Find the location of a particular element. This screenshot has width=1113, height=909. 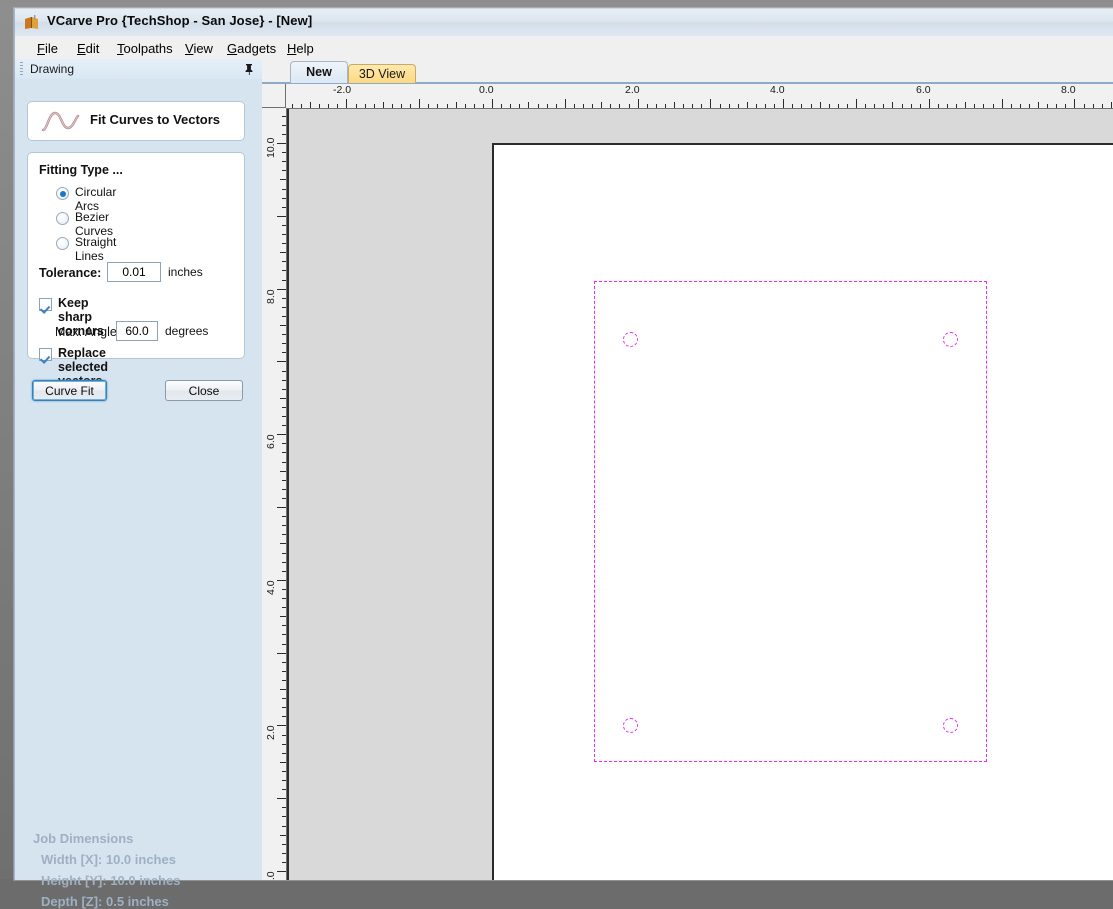

ruler-label-y: 4.0 is located at coordinates (271, 587).